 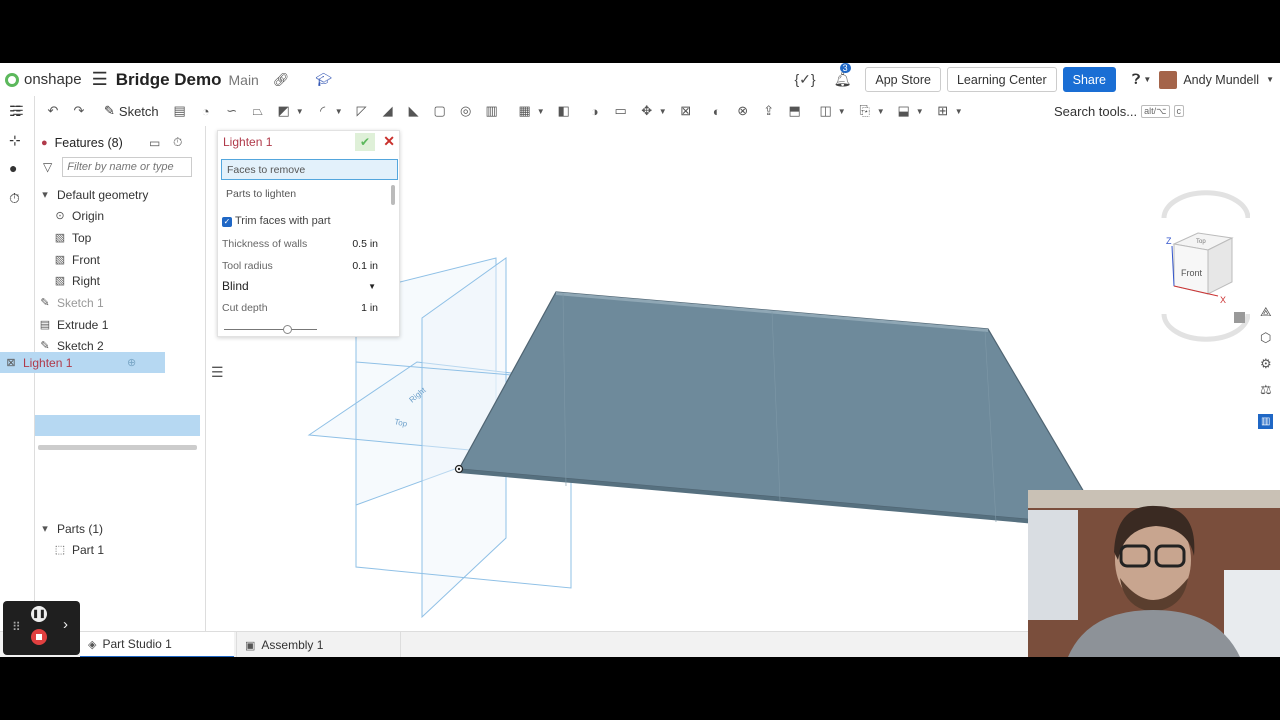 What do you see at coordinates (1001, 79) in the screenshot?
I see `learning-center-button: Learning Center` at bounding box center [1001, 79].